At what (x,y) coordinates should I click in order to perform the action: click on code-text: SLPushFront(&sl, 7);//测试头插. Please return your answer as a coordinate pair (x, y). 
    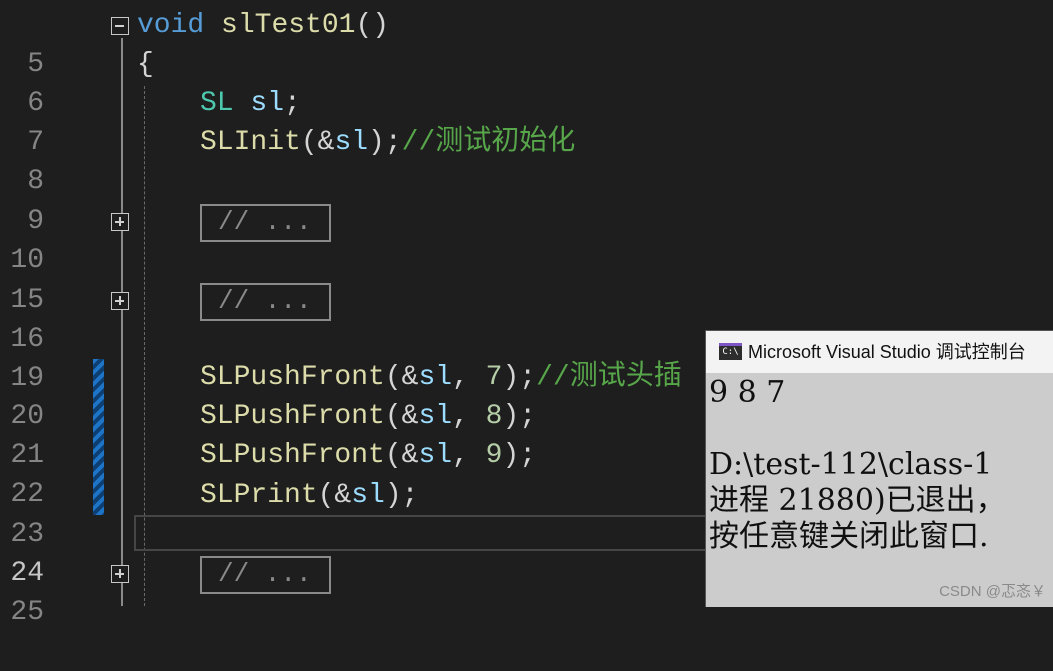
    Looking at the image, I should click on (441, 377).